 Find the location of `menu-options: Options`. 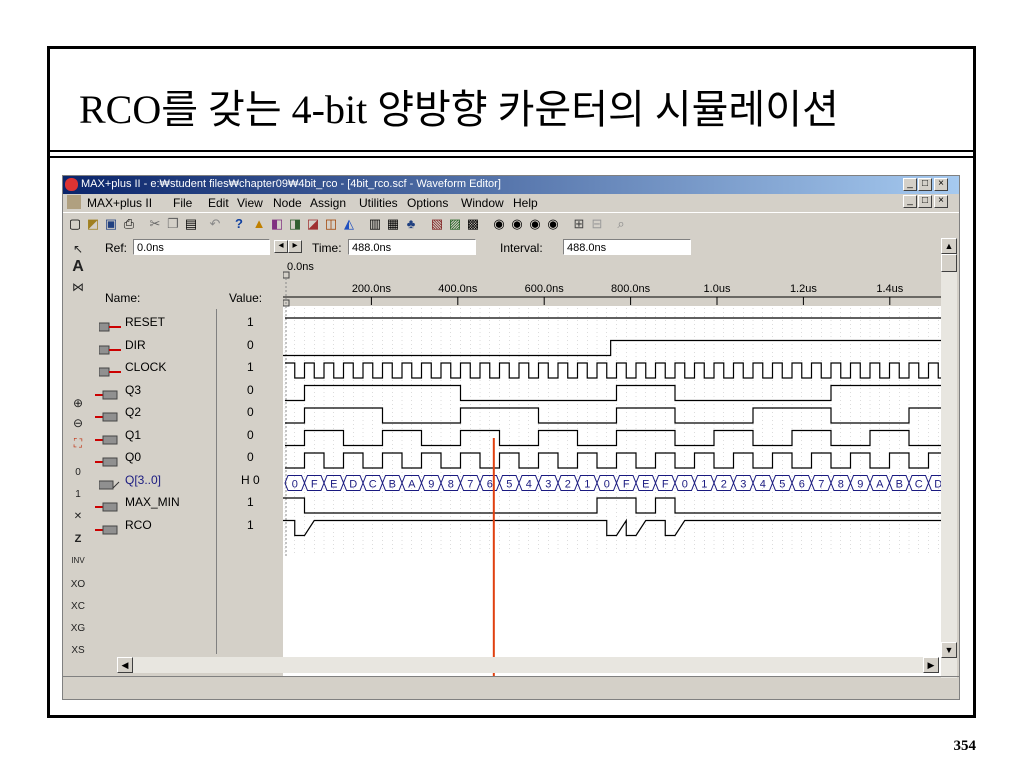

menu-options: Options is located at coordinates (427, 203).